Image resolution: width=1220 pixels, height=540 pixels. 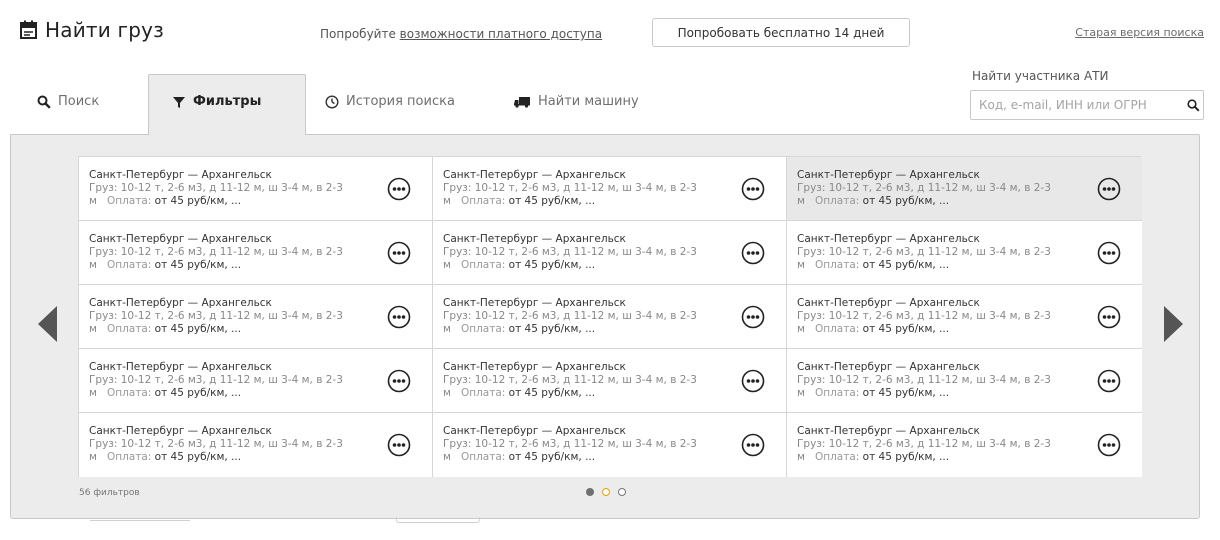 I want to click on paid-access-link: возможности платного доступа, so click(x=501, y=34).